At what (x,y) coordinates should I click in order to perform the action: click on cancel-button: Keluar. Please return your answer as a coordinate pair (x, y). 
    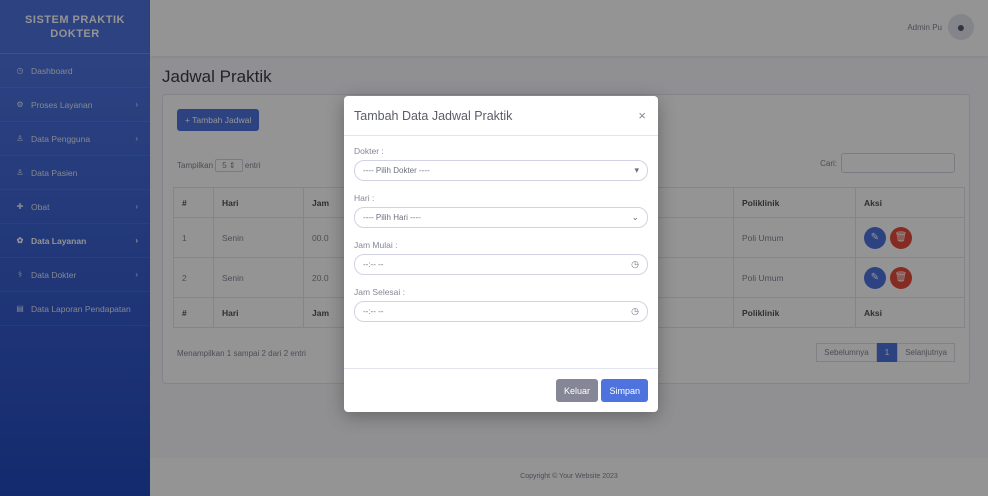
    Looking at the image, I should click on (576, 390).